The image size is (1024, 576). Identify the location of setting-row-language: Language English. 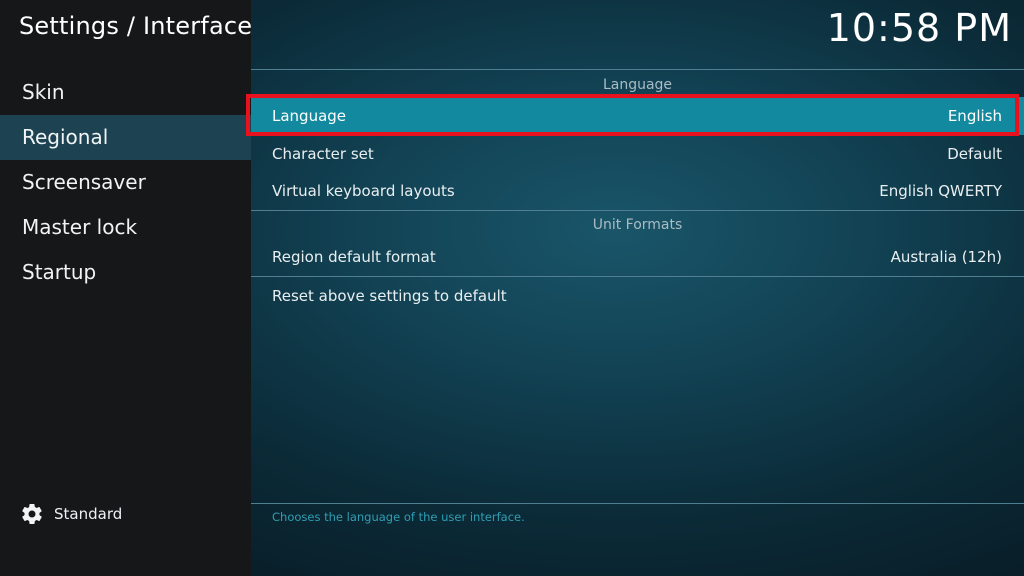
(637, 116).